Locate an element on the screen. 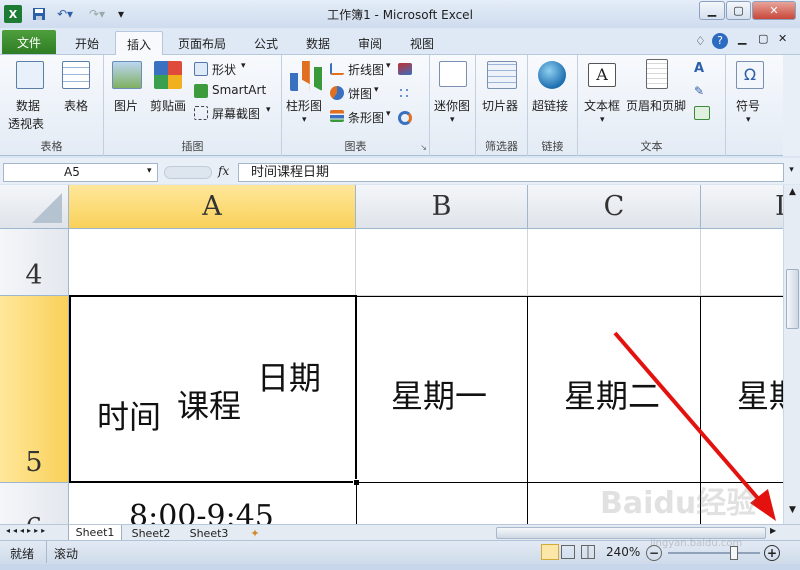  picture-button: 图片 is located at coordinates (126, 105).